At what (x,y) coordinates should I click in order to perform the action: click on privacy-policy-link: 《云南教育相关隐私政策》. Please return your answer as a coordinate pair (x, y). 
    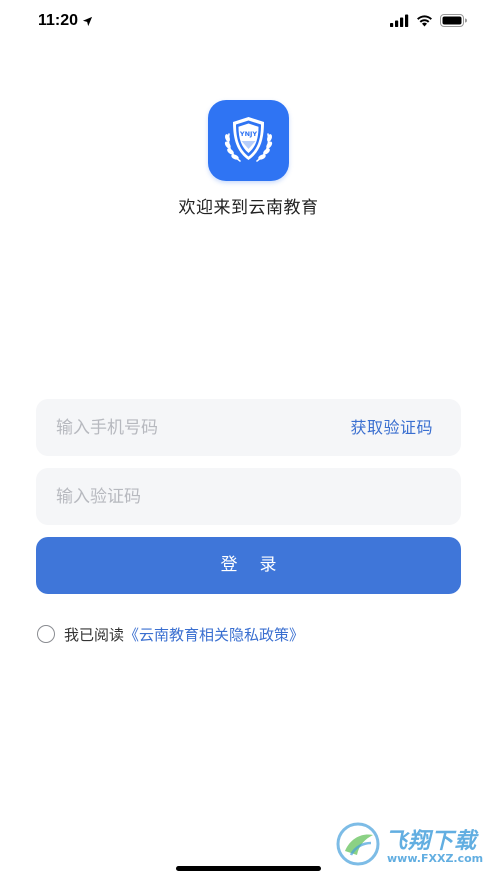
    Looking at the image, I should click on (214, 634).